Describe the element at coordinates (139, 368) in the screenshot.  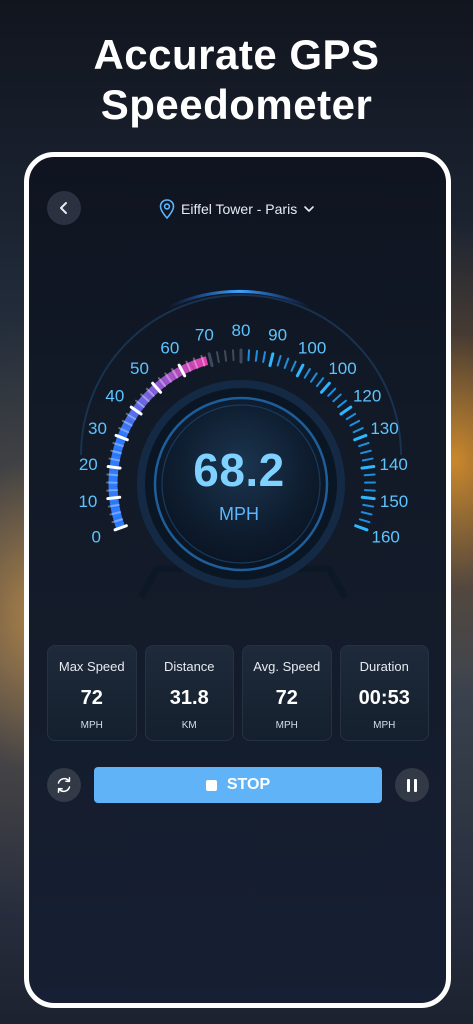
I see `gauge-tick-label: 50` at that location.